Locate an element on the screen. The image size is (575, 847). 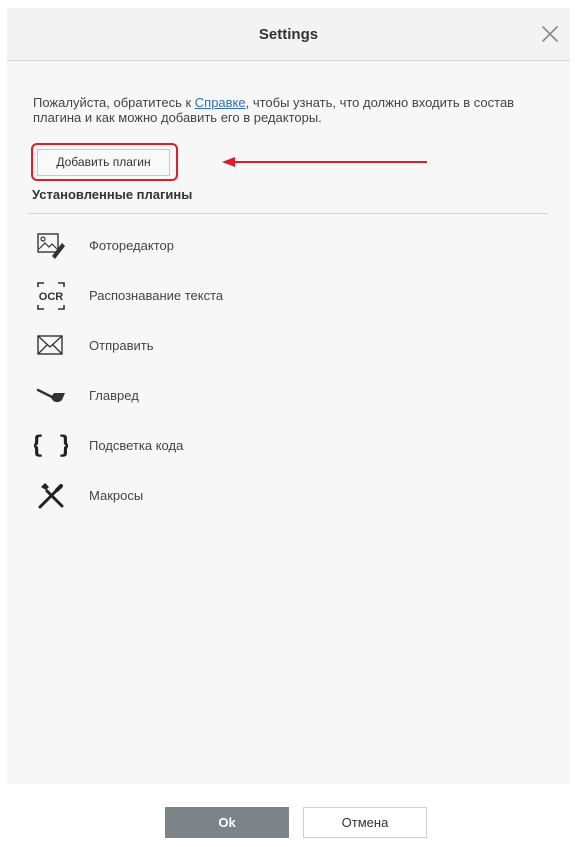
annotation-arrow is located at coordinates (327, 162).